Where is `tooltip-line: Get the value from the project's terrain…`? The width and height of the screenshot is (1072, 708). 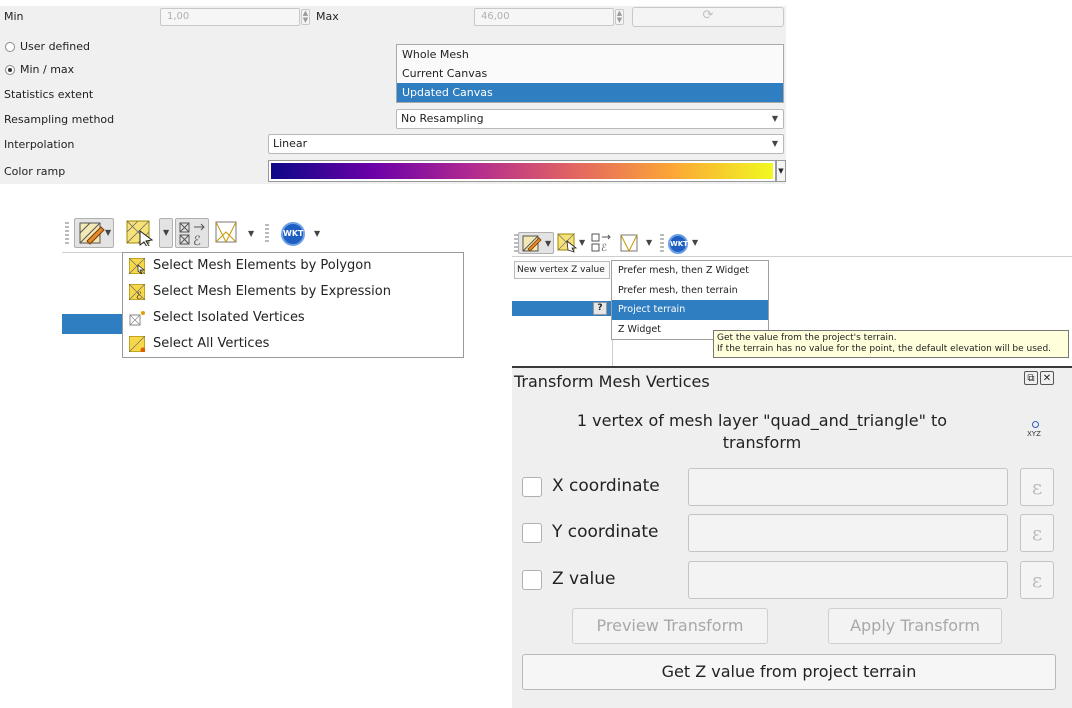
tooltip-line: Get the value from the project's terrain… is located at coordinates (807, 338).